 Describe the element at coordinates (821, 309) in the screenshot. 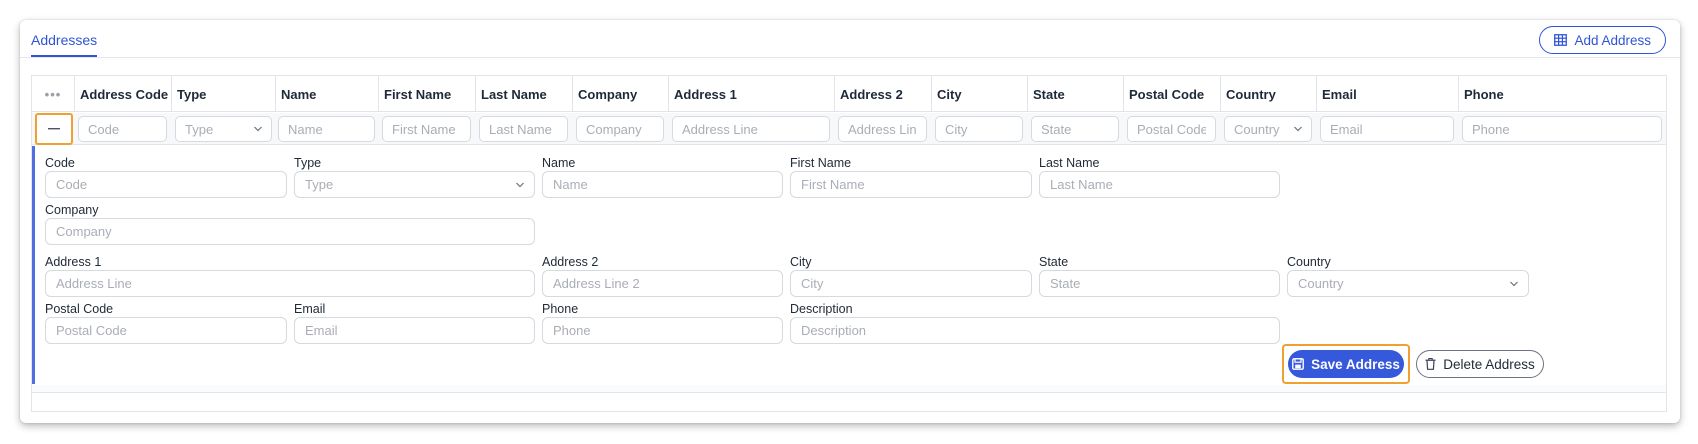

I see `description-label: Description` at that location.